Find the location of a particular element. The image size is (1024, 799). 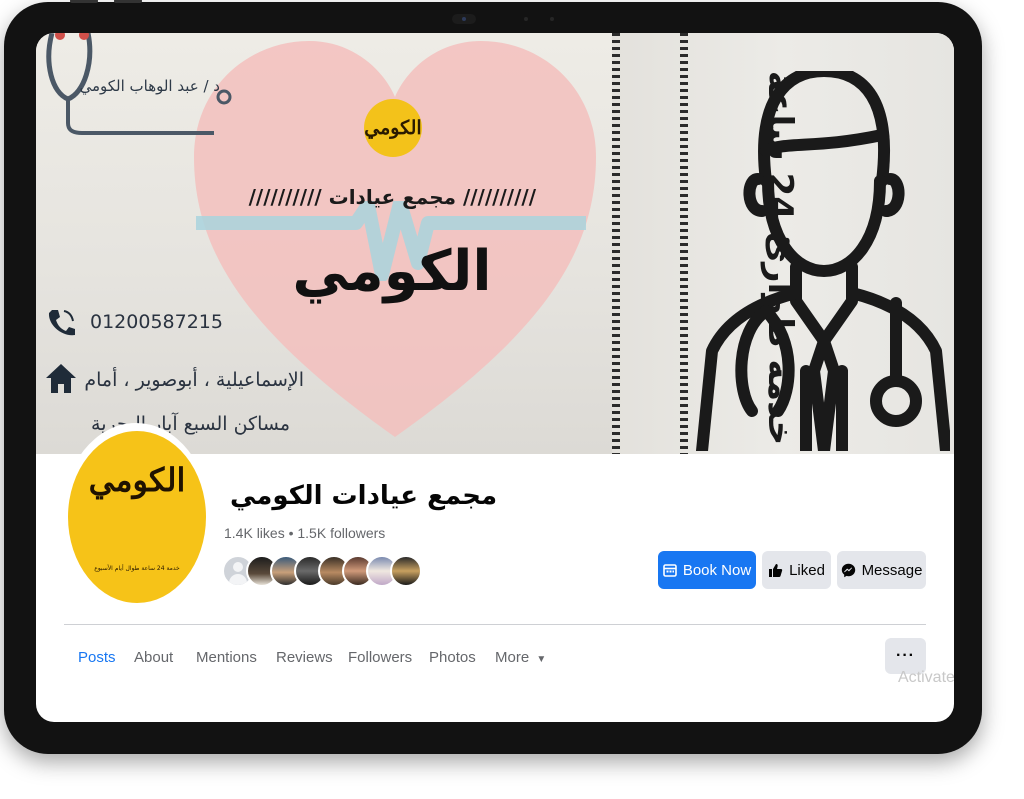

profile-logo-text: الكومي is located at coordinates (137, 480).